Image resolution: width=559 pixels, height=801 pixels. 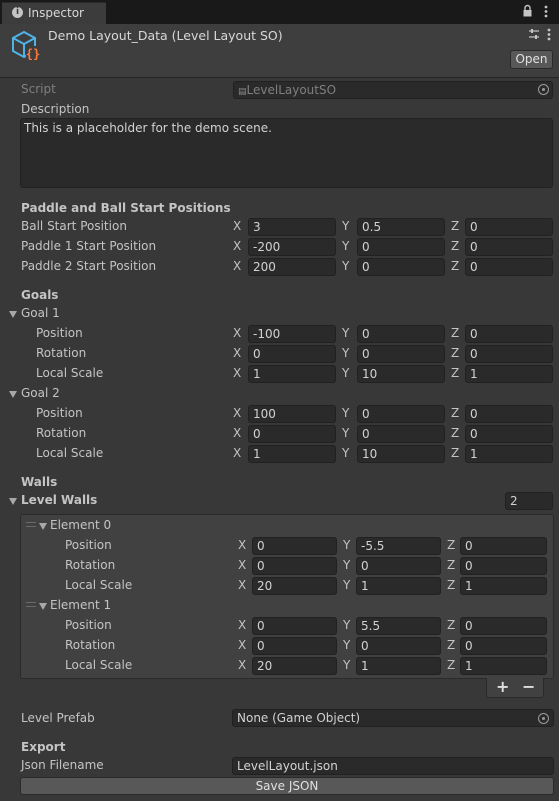 I want to click on goal2-rotation-z: 0, so click(x=509, y=434).